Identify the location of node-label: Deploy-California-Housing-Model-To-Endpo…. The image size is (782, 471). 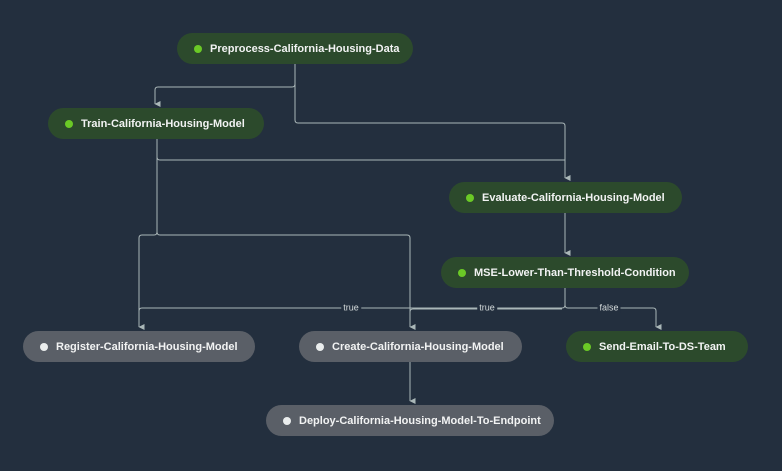
(420, 420).